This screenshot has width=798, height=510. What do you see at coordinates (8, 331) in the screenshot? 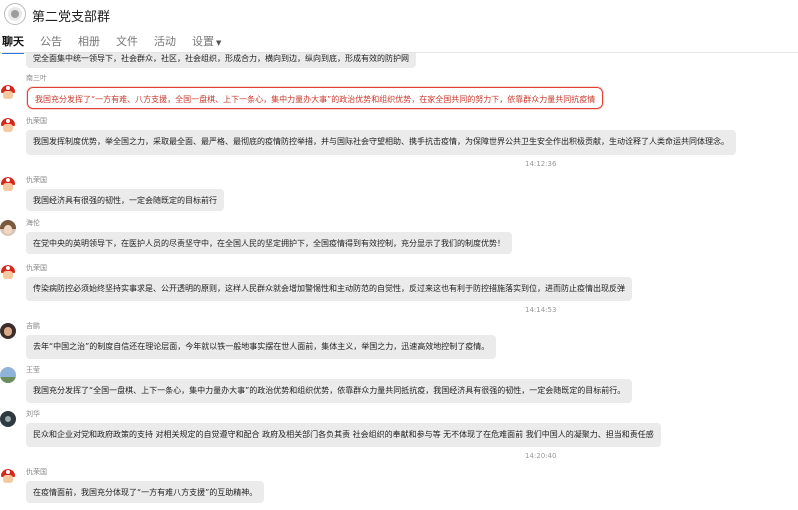
I see `man-avatar-icon` at bounding box center [8, 331].